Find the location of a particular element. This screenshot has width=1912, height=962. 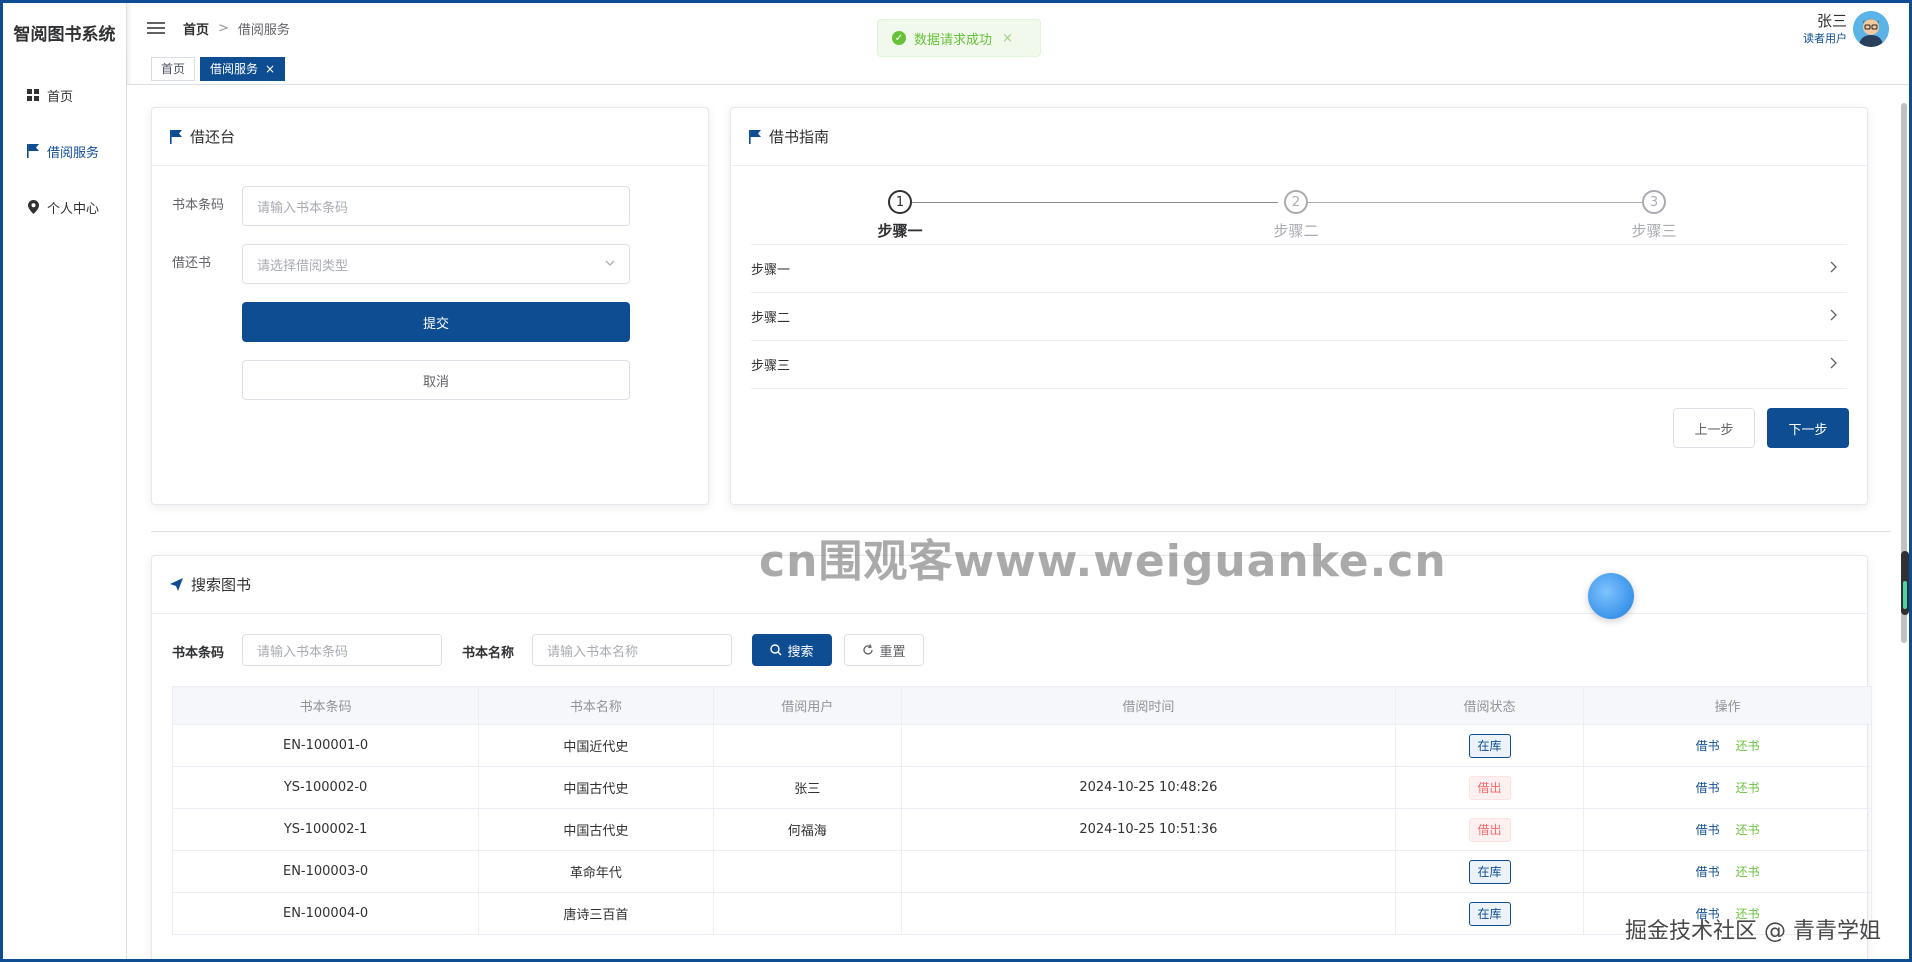

borrow-type-placeholder: 请选择借阅类型 is located at coordinates (303, 266).